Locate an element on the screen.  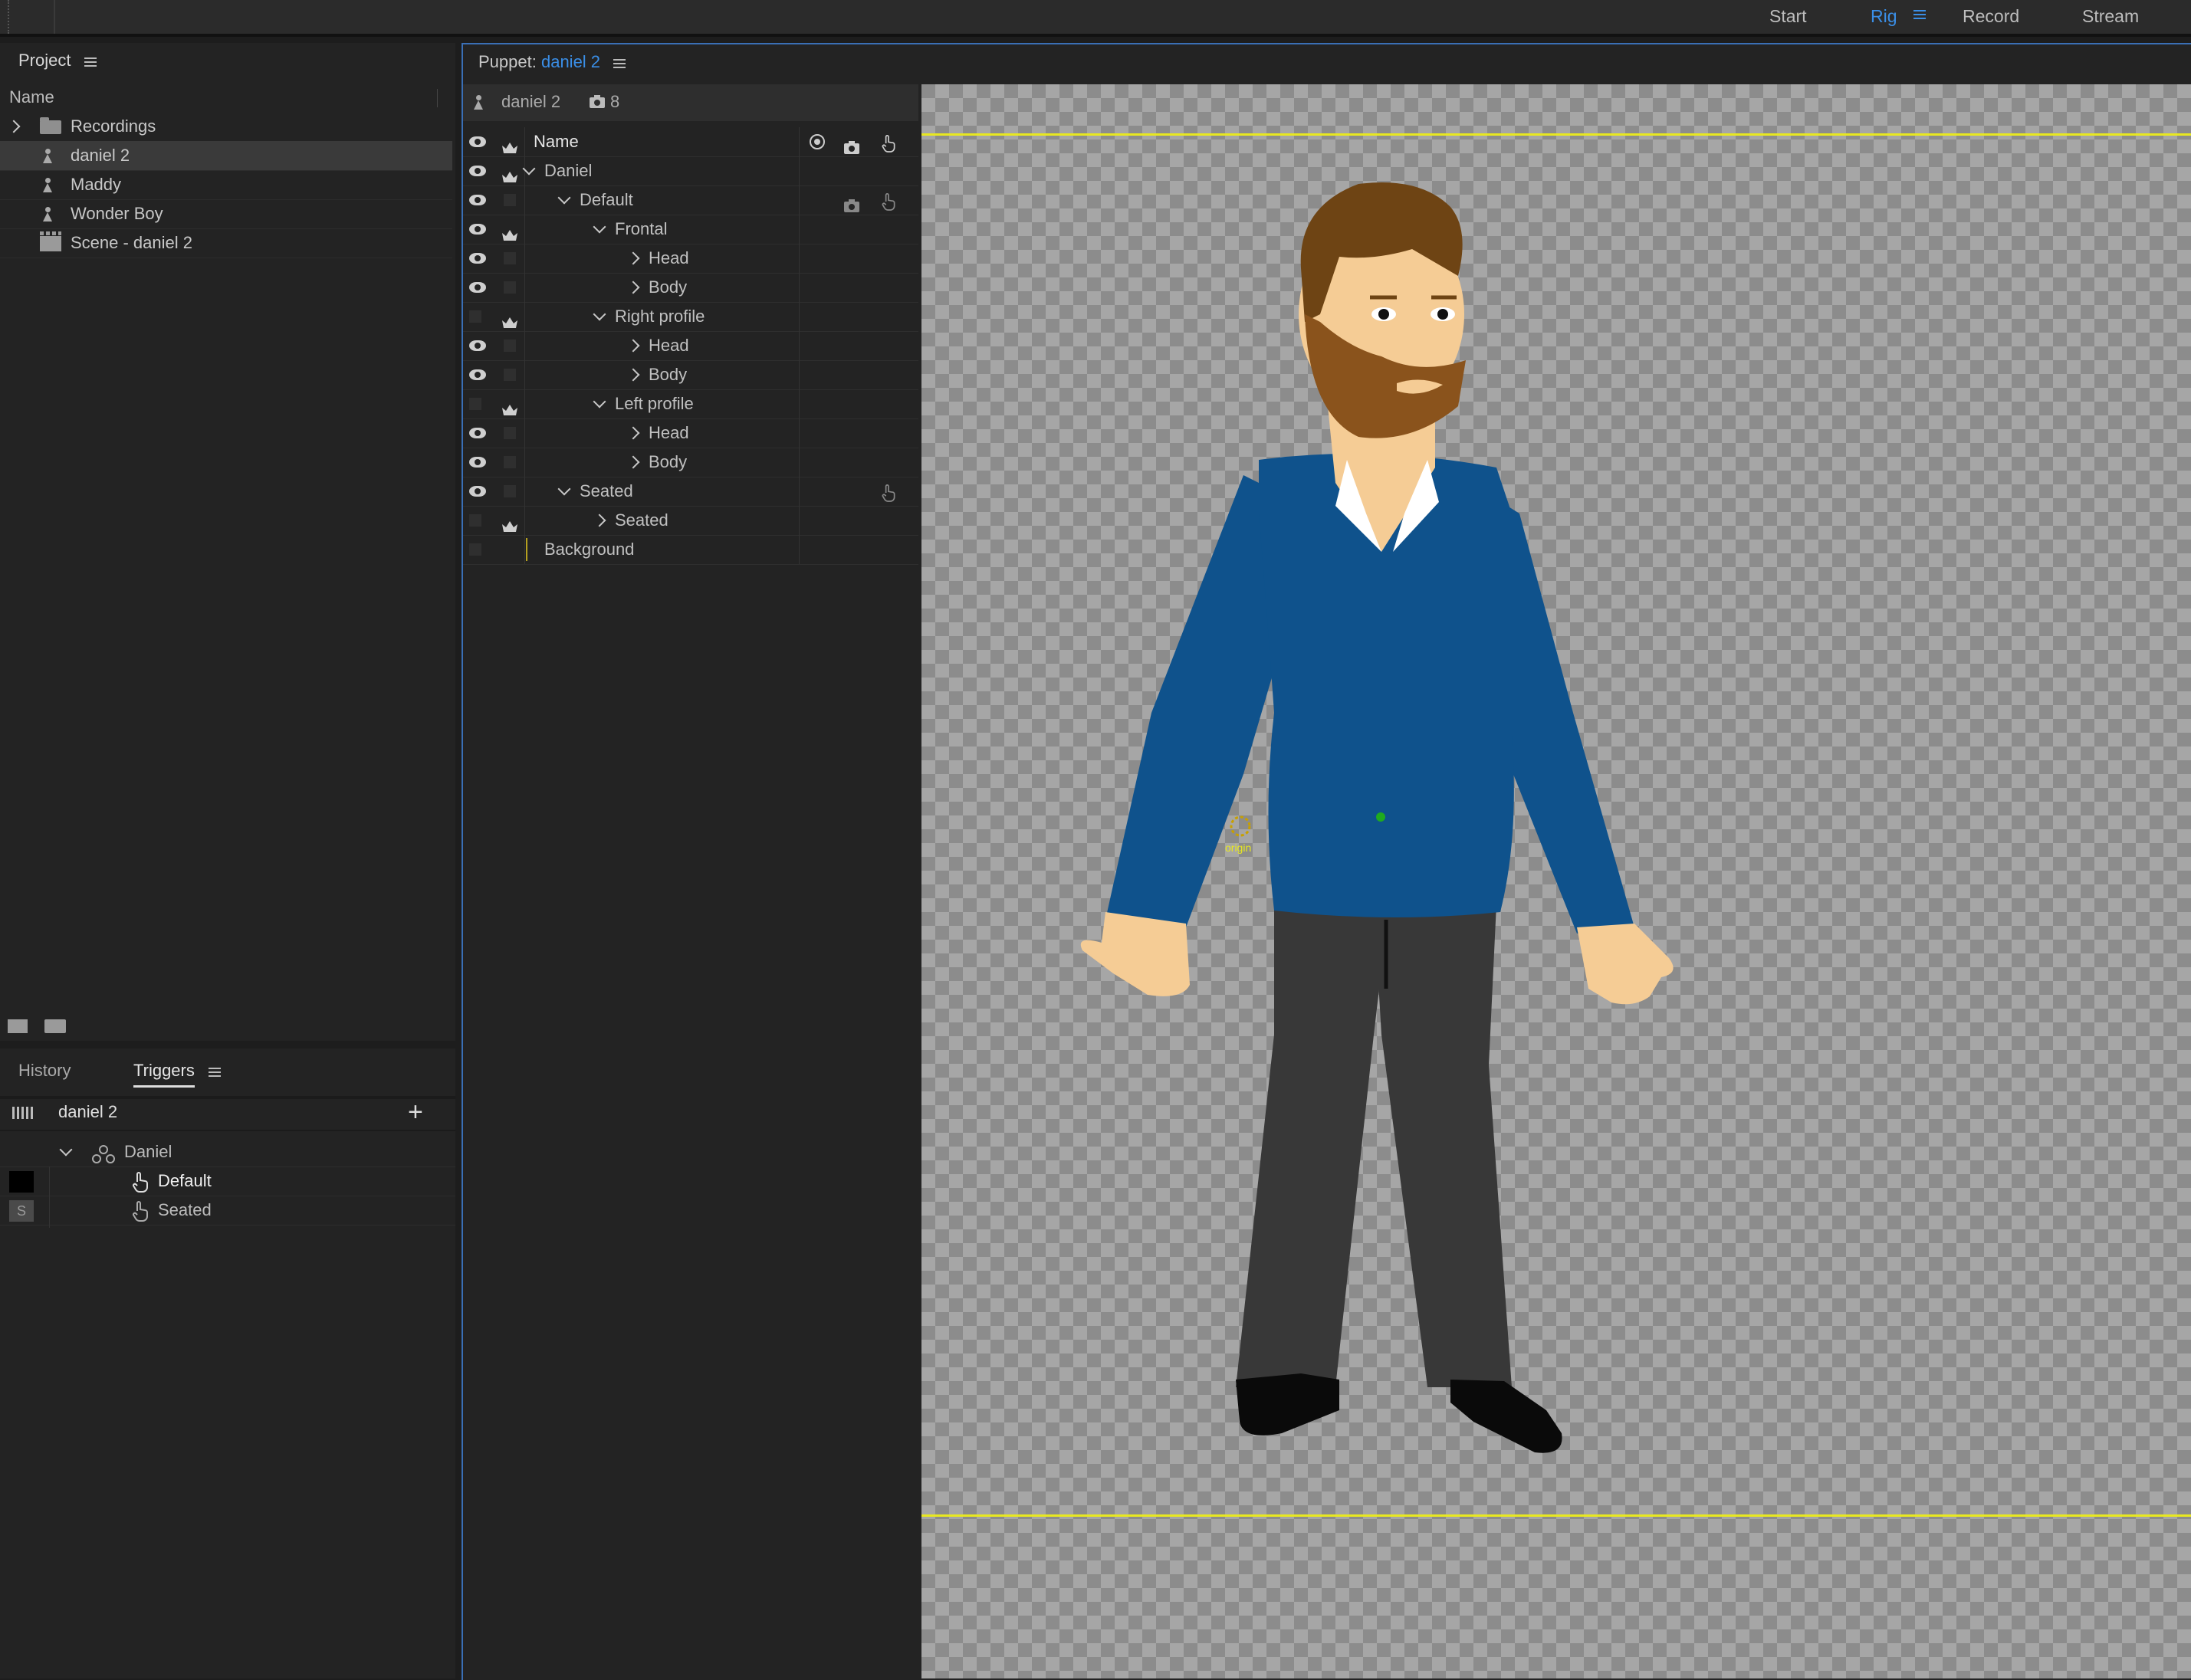
left-shoe is located at coordinates (1288, 1404).